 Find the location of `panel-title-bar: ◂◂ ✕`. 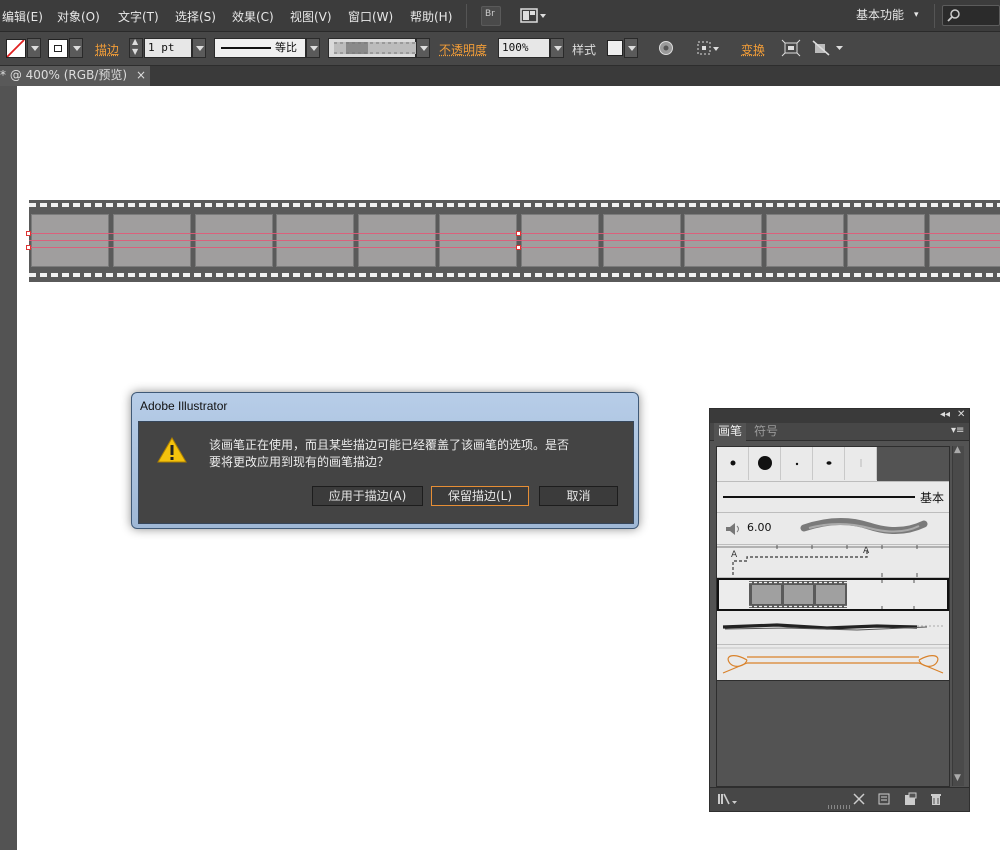

panel-title-bar: ◂◂ ✕ is located at coordinates (839, 416).